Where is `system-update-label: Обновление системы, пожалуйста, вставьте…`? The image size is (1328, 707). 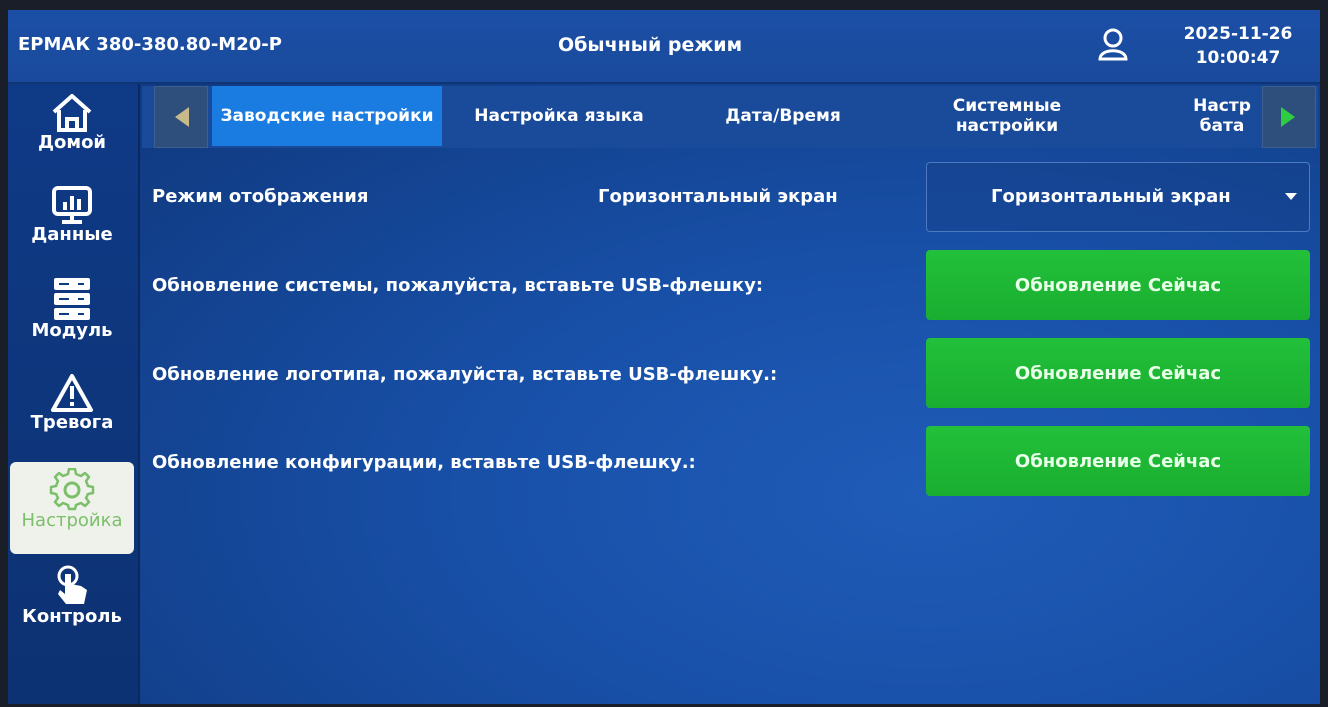 system-update-label: Обновление системы, пожалуйста, вставьте… is located at coordinates (458, 285).